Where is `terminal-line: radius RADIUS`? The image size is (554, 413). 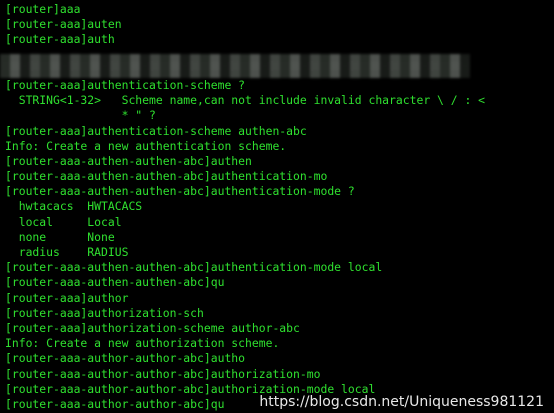 terminal-line: radius RADIUS is located at coordinates (67, 252).